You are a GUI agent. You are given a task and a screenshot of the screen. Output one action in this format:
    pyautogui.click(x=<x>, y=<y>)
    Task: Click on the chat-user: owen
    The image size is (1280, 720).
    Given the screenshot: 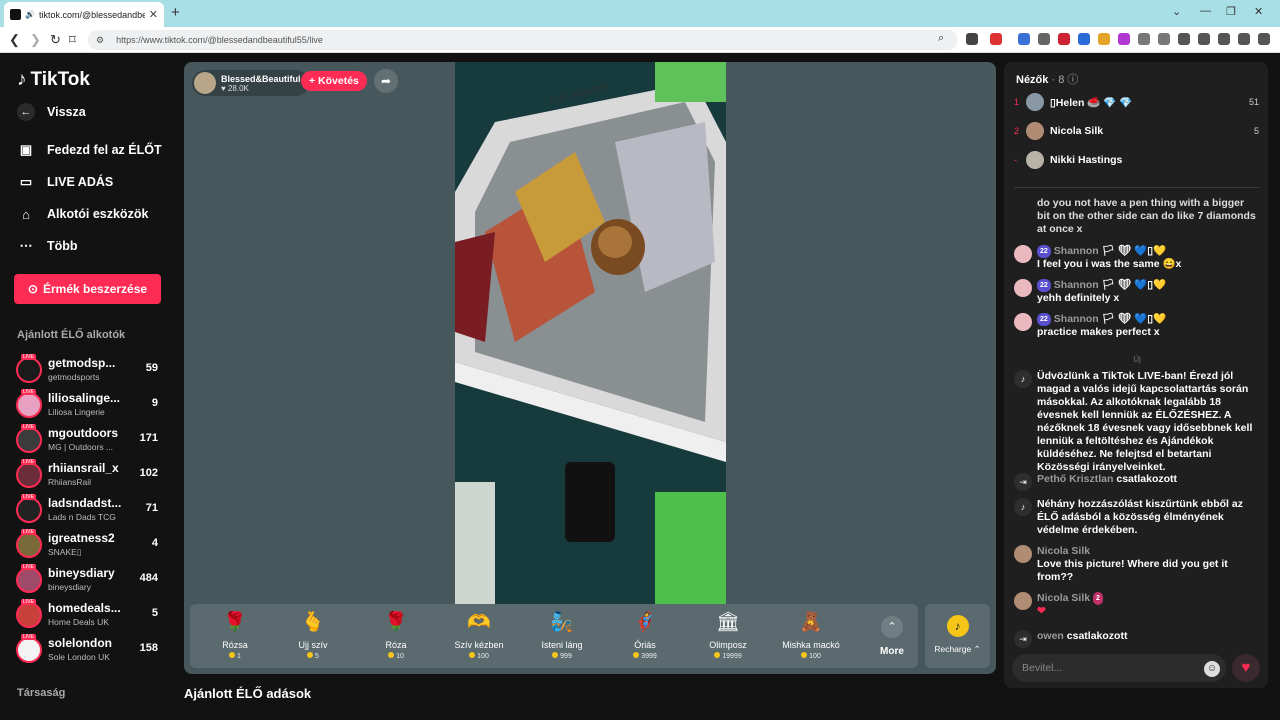 What is the action you would take?
    pyautogui.click(x=1050, y=636)
    